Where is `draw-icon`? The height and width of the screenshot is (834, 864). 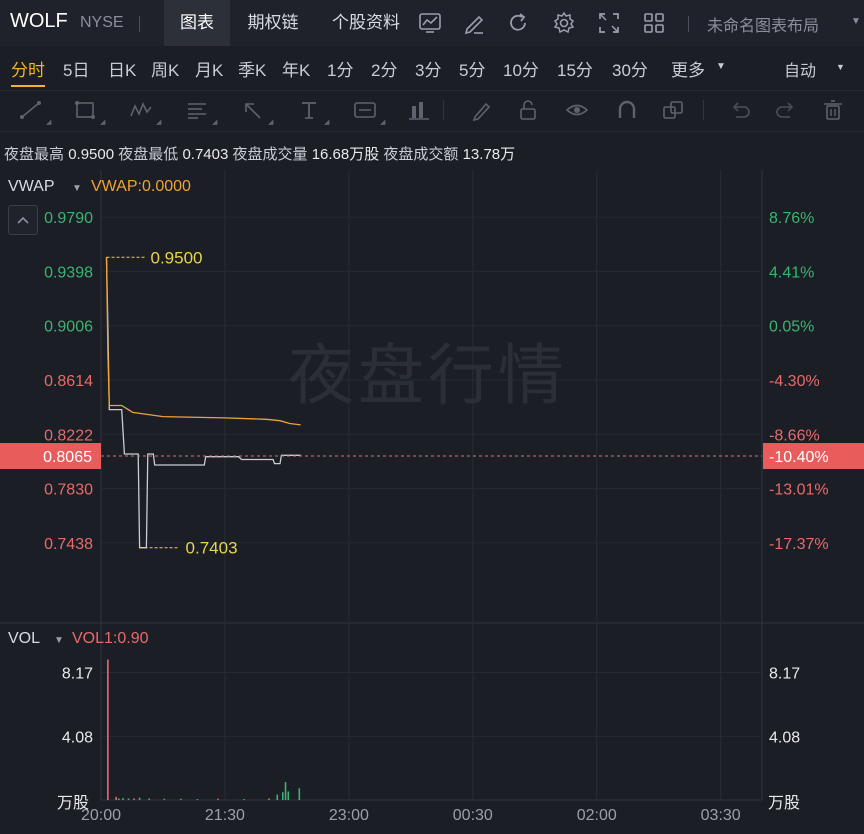
draw-icon is located at coordinates (474, 23).